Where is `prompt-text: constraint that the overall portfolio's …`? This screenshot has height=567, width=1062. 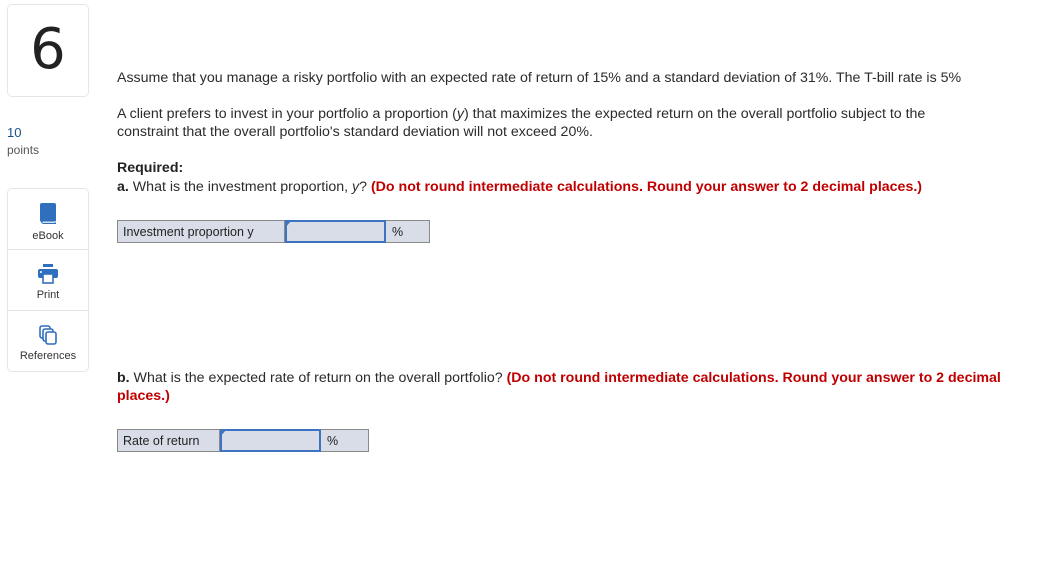
prompt-text: constraint that the overall portfolio's … is located at coordinates (355, 132).